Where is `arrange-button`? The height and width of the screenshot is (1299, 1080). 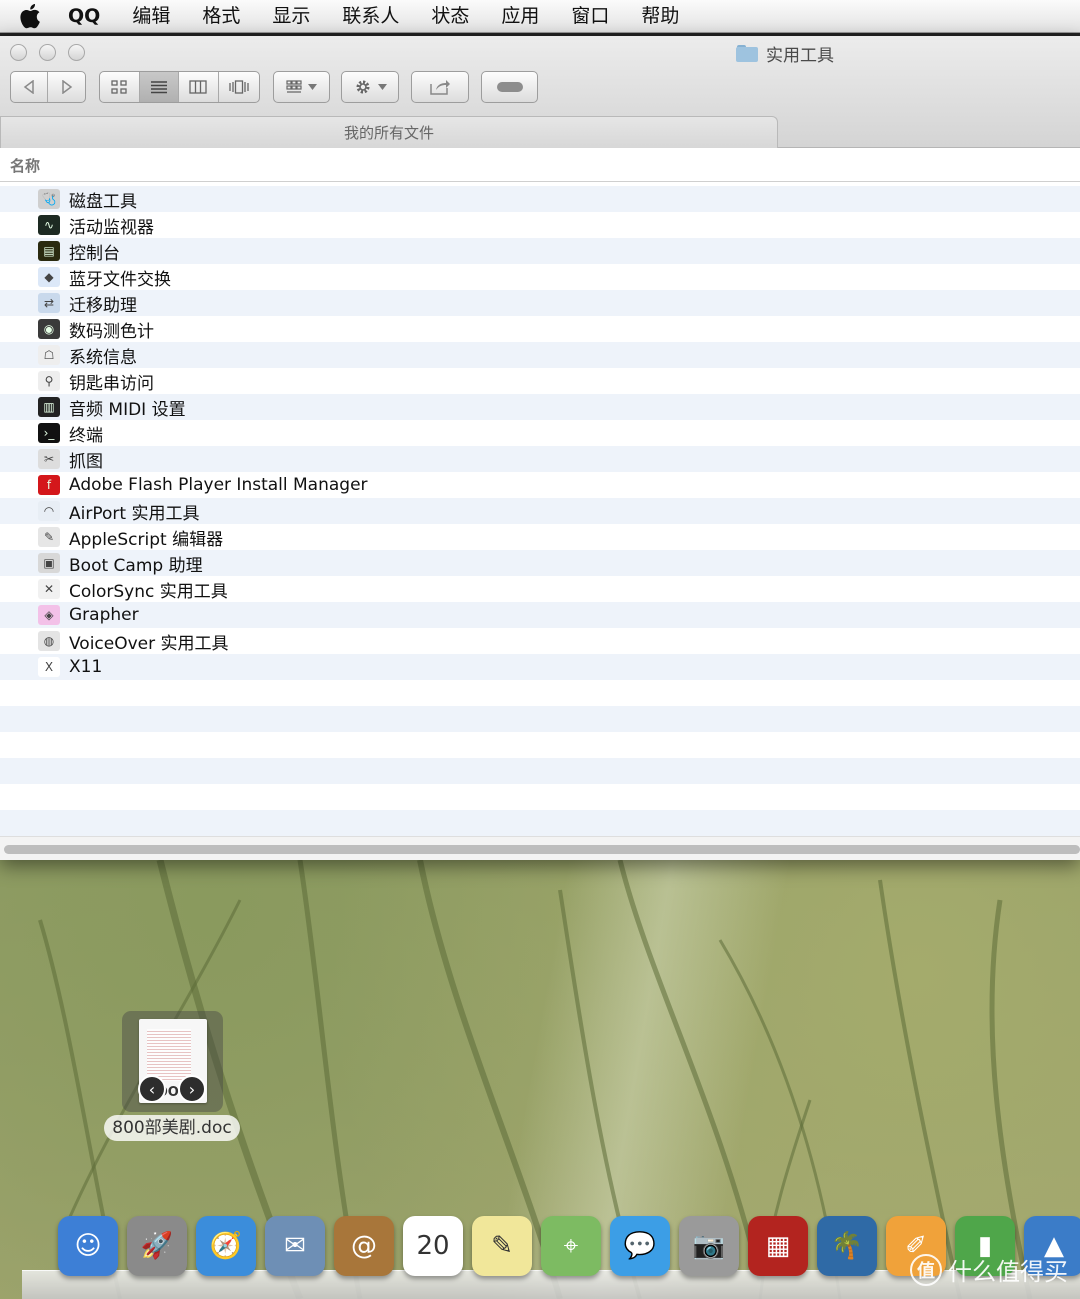
arrange-button is located at coordinates (301, 87).